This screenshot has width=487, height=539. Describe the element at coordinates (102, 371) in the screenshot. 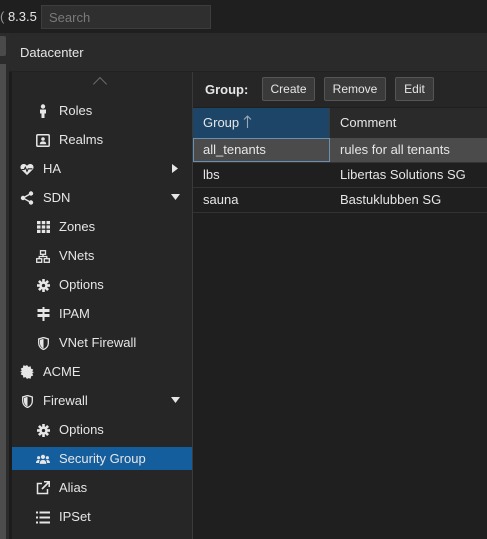

I see `sidebar-item-acme: ACME` at that location.